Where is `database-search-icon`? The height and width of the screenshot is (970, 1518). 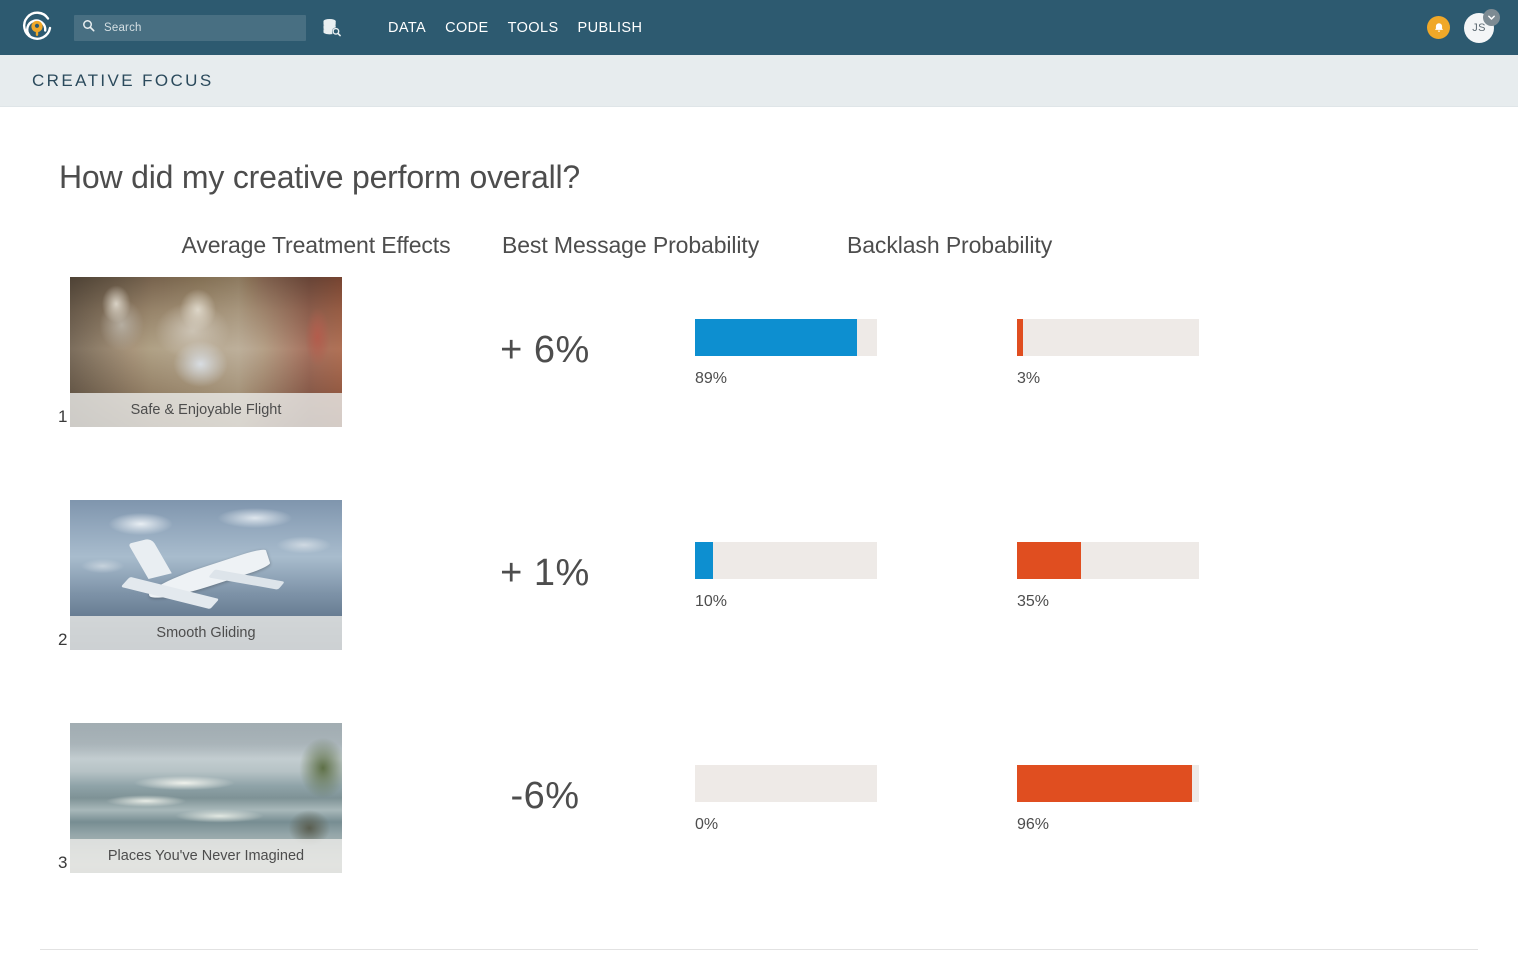
database-search-icon is located at coordinates (331, 28).